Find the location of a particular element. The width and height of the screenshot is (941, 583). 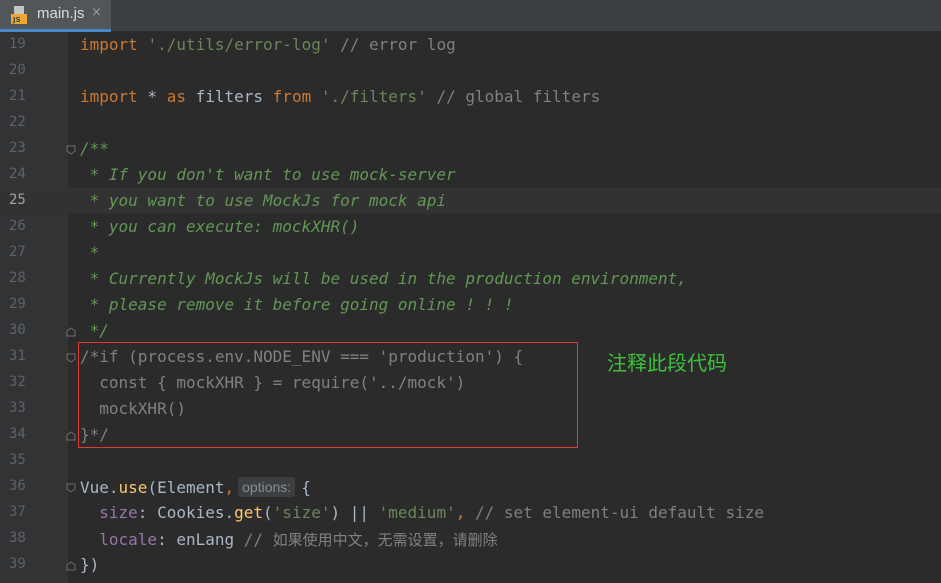

code-line-current: 25 * you want to use MockJs for mock api is located at coordinates (470, 201).